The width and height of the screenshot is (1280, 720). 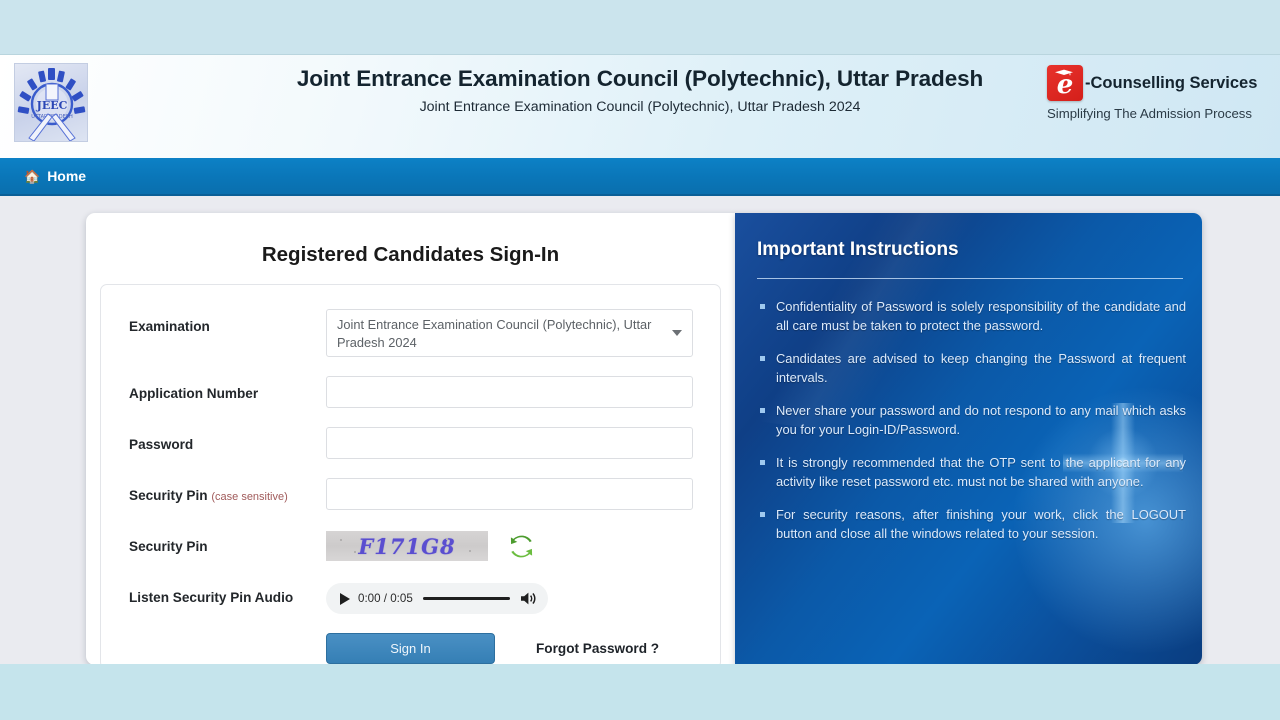 What do you see at coordinates (509, 392) in the screenshot?
I see `application-number-input` at bounding box center [509, 392].